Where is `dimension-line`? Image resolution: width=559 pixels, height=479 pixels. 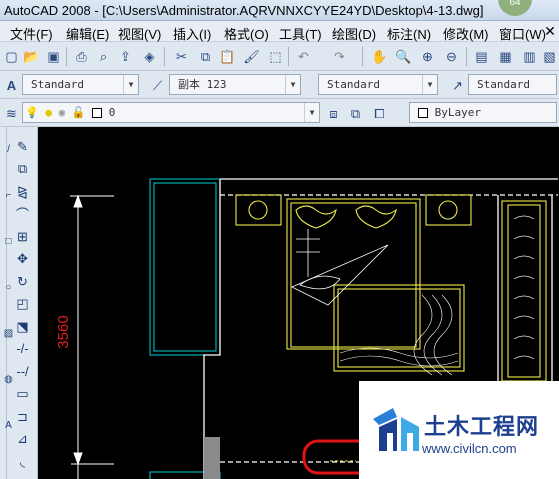 dimension-line is located at coordinates (92, 336).